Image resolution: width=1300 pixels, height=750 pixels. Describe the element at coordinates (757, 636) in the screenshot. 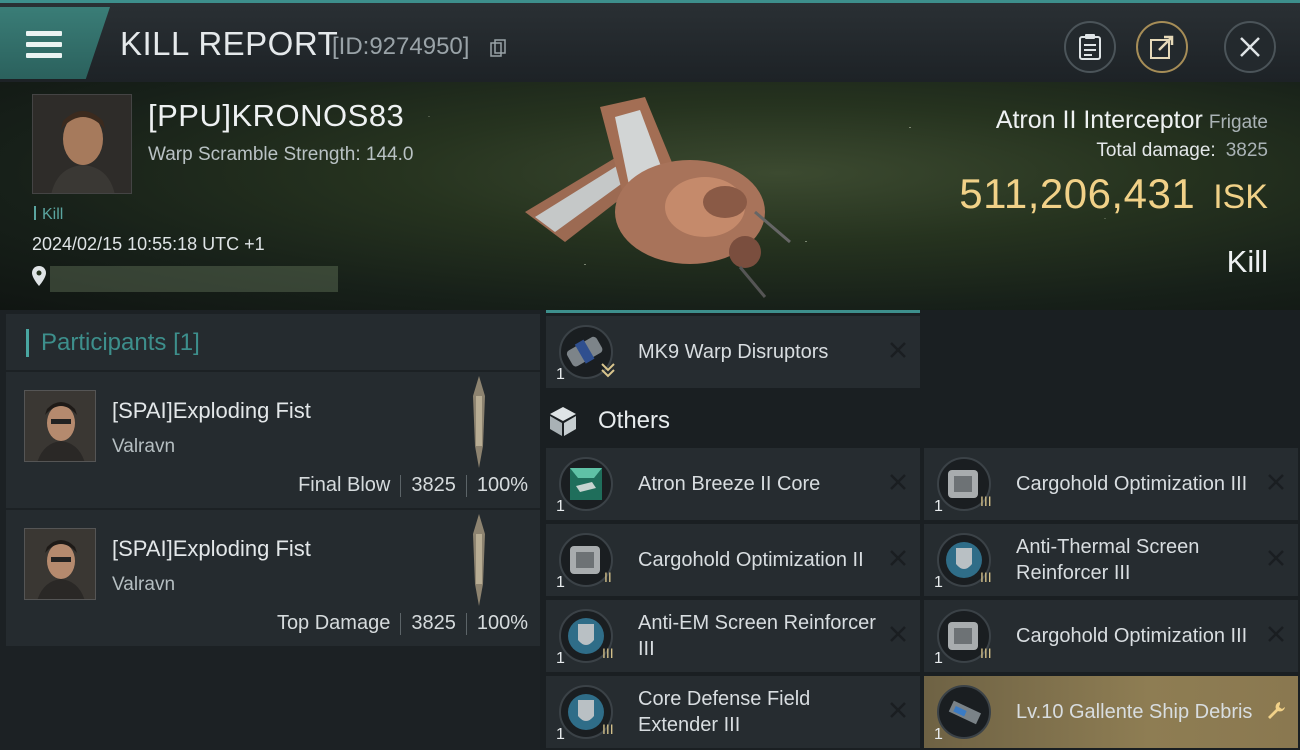

I see `item-name: Anti-EM Screen Reinforcer III` at that location.